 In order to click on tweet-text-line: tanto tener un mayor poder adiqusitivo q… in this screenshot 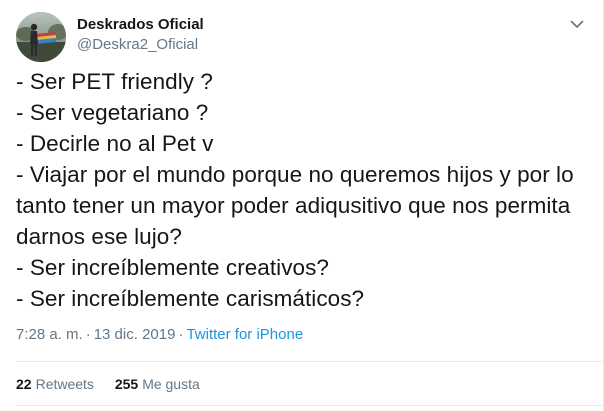, I will do `click(293, 205)`.